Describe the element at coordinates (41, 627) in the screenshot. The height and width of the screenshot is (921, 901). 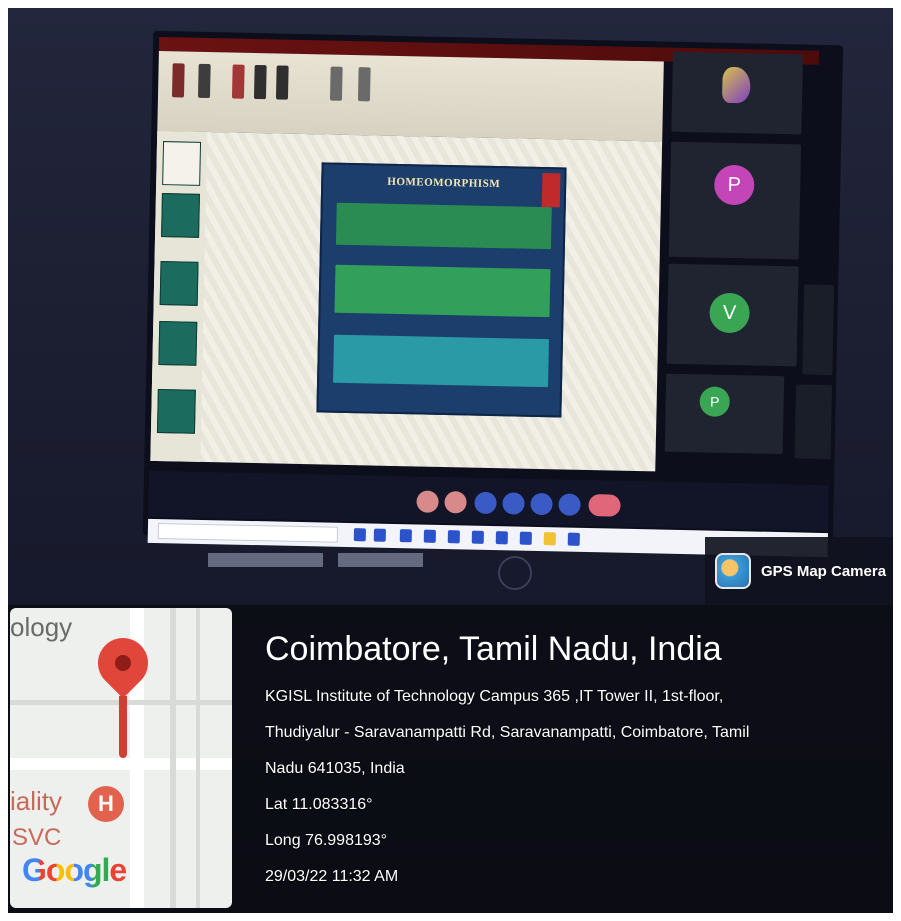
I see `map-label: ology` at that location.